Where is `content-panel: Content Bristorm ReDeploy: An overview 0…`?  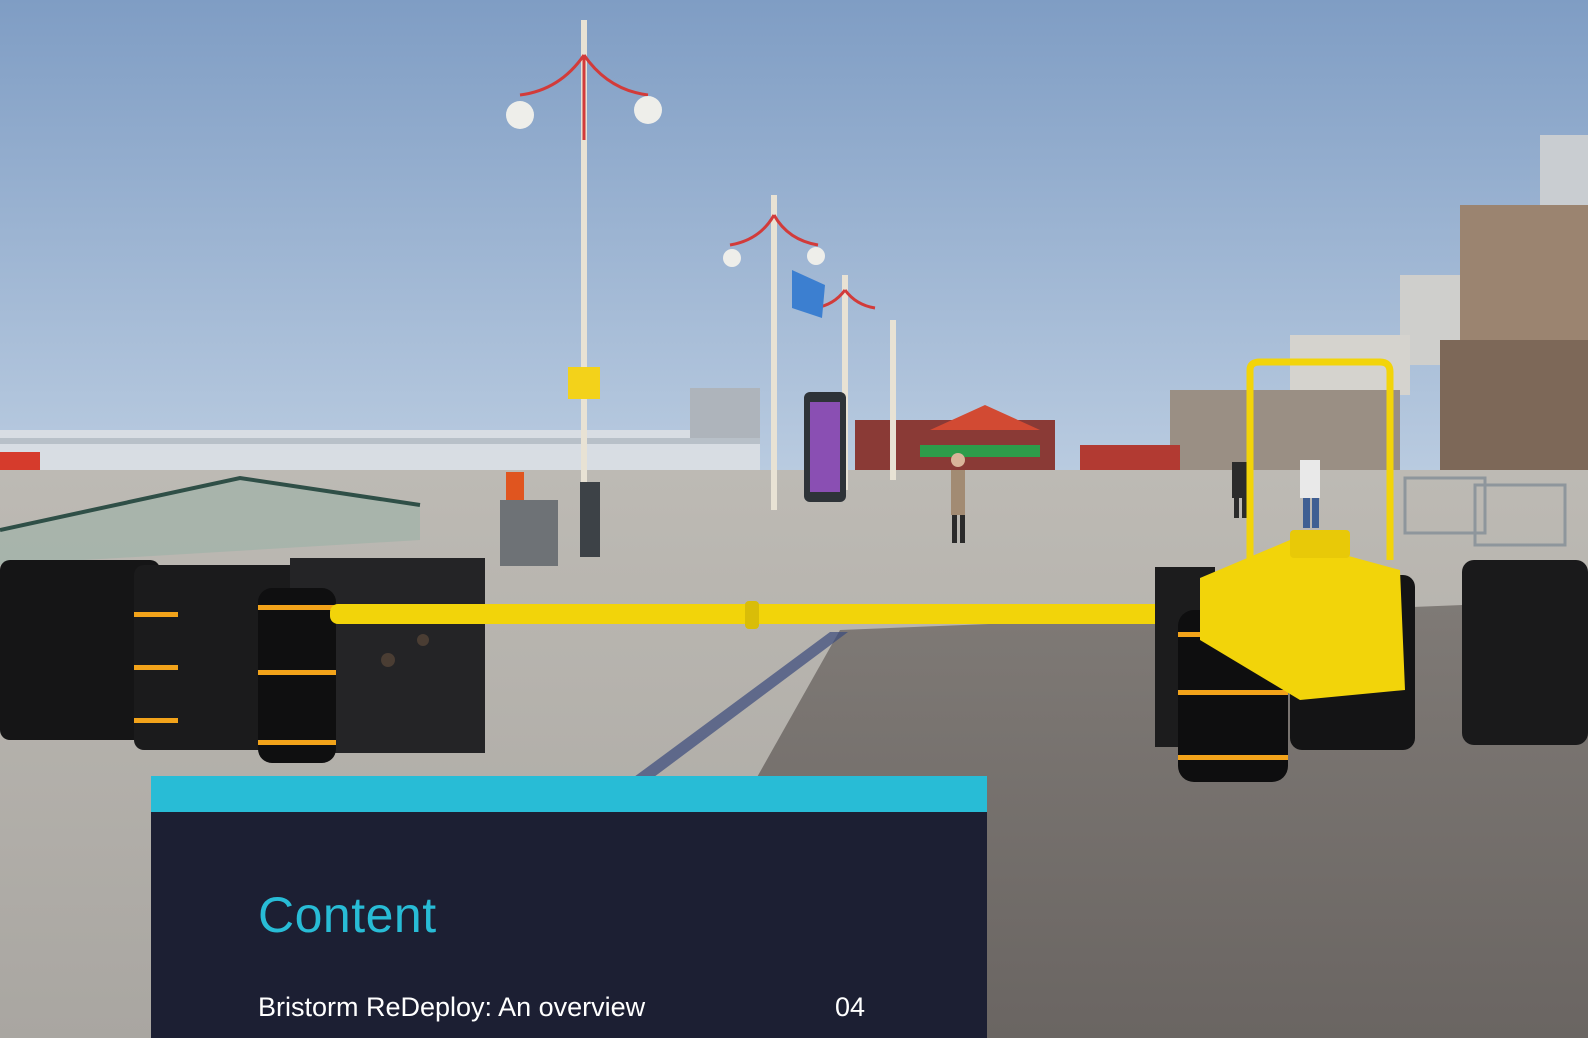 content-panel: Content Bristorm ReDeploy: An overview 0… is located at coordinates (569, 907).